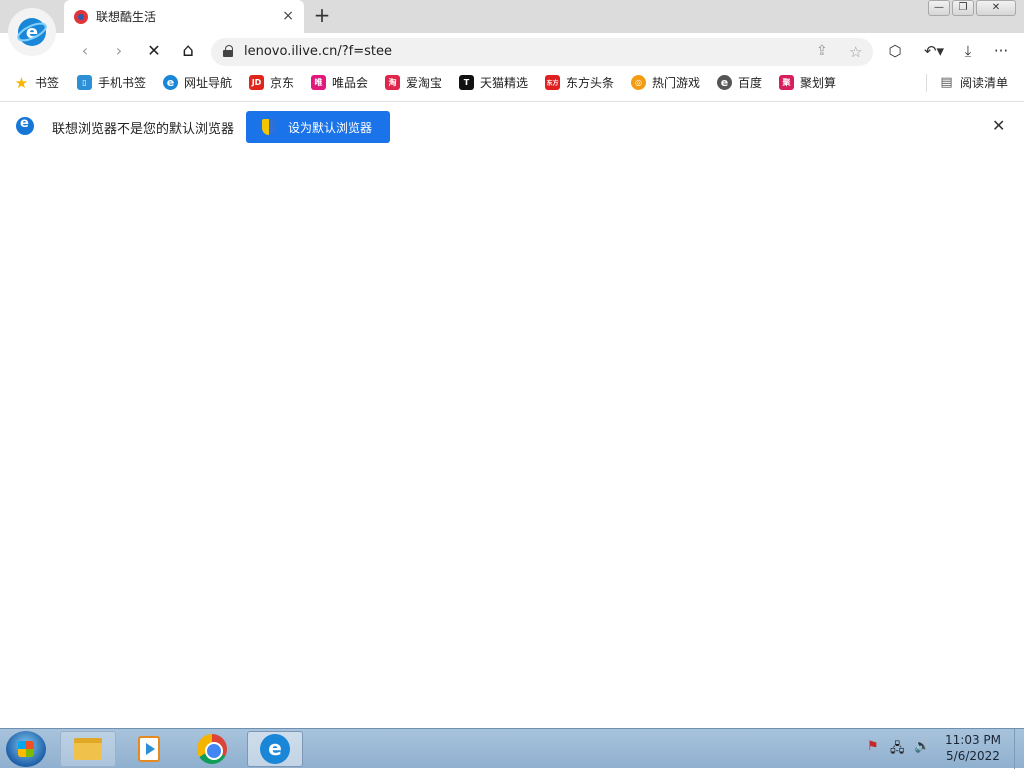  I want to click on taskbar-chrome, so click(212, 749).